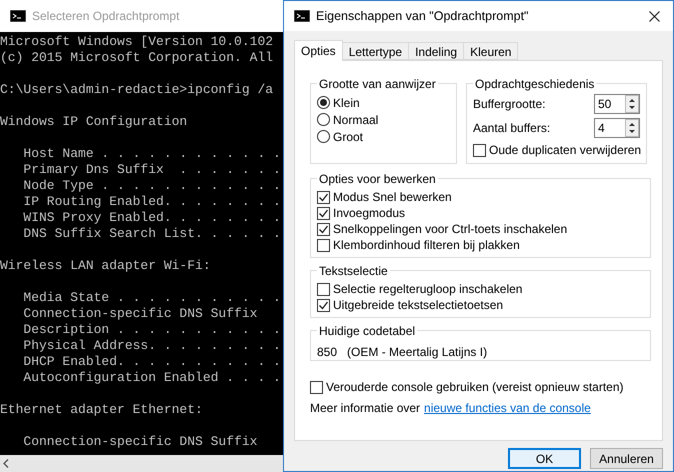 The image size is (674, 472). I want to click on dialog-button: OK, so click(544, 458).